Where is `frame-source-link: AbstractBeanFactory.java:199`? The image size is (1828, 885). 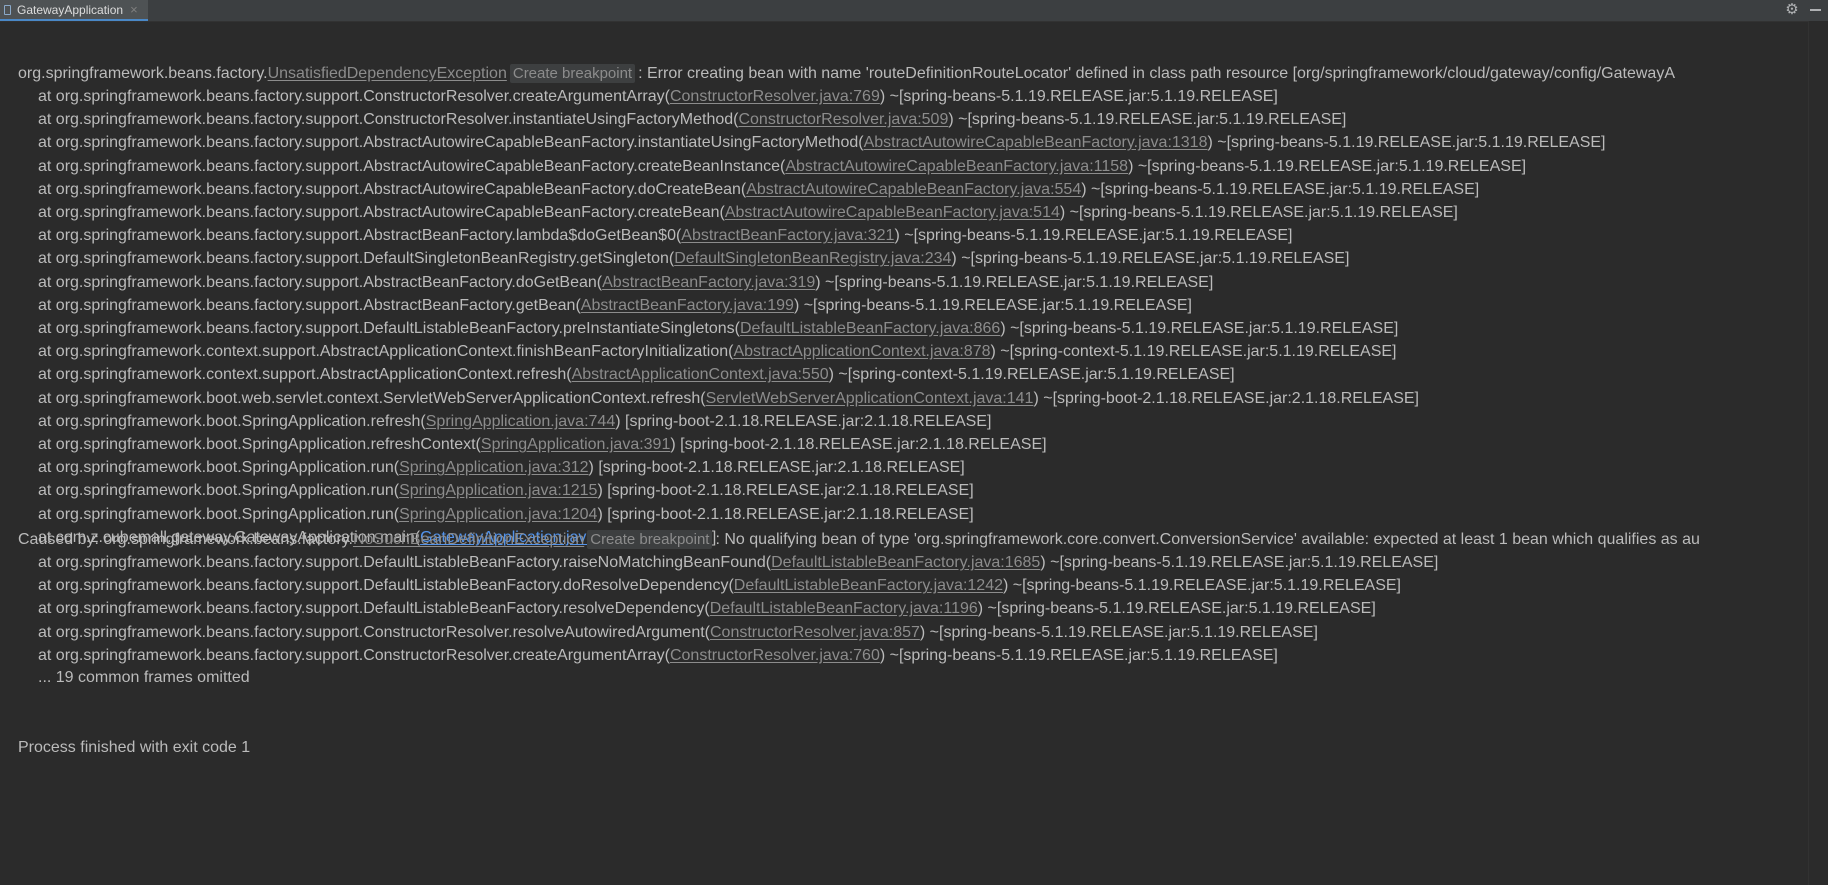 frame-source-link: AbstractBeanFactory.java:199 is located at coordinates (687, 305).